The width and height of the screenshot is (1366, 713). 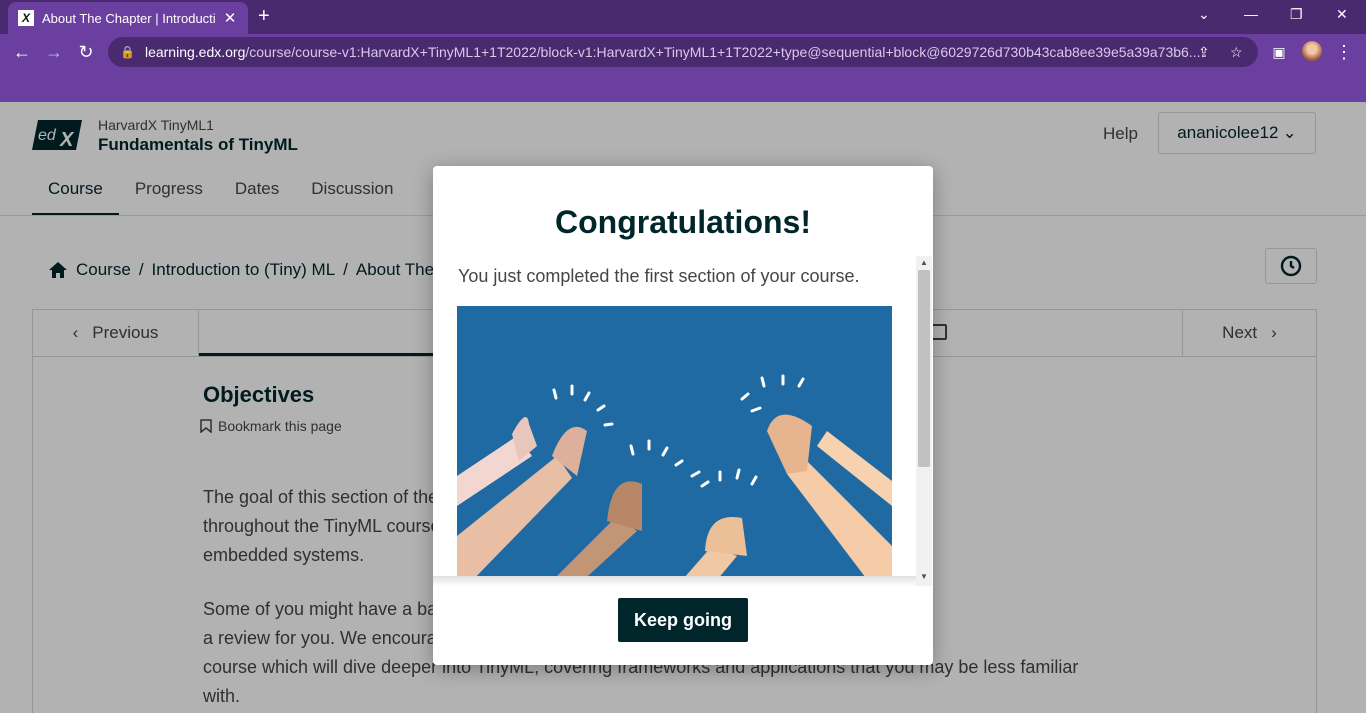 I want to click on share-icon: ⇪, so click(x=1204, y=52).